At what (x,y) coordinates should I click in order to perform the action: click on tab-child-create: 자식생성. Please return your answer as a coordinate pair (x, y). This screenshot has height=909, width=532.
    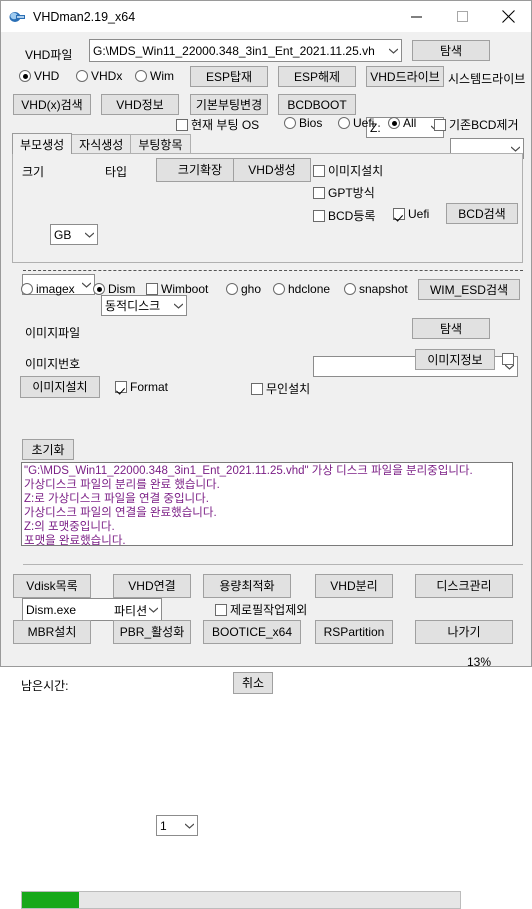
    Looking at the image, I should click on (101, 144).